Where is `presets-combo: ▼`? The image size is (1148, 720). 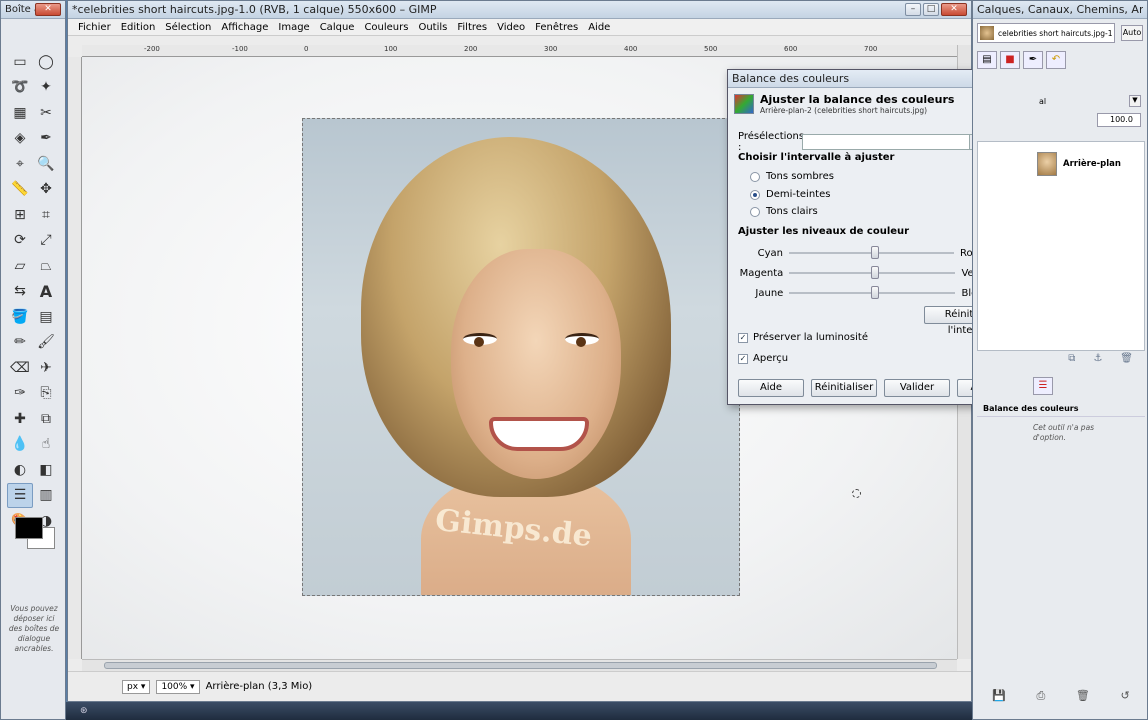 presets-combo: ▼ is located at coordinates (893, 142).